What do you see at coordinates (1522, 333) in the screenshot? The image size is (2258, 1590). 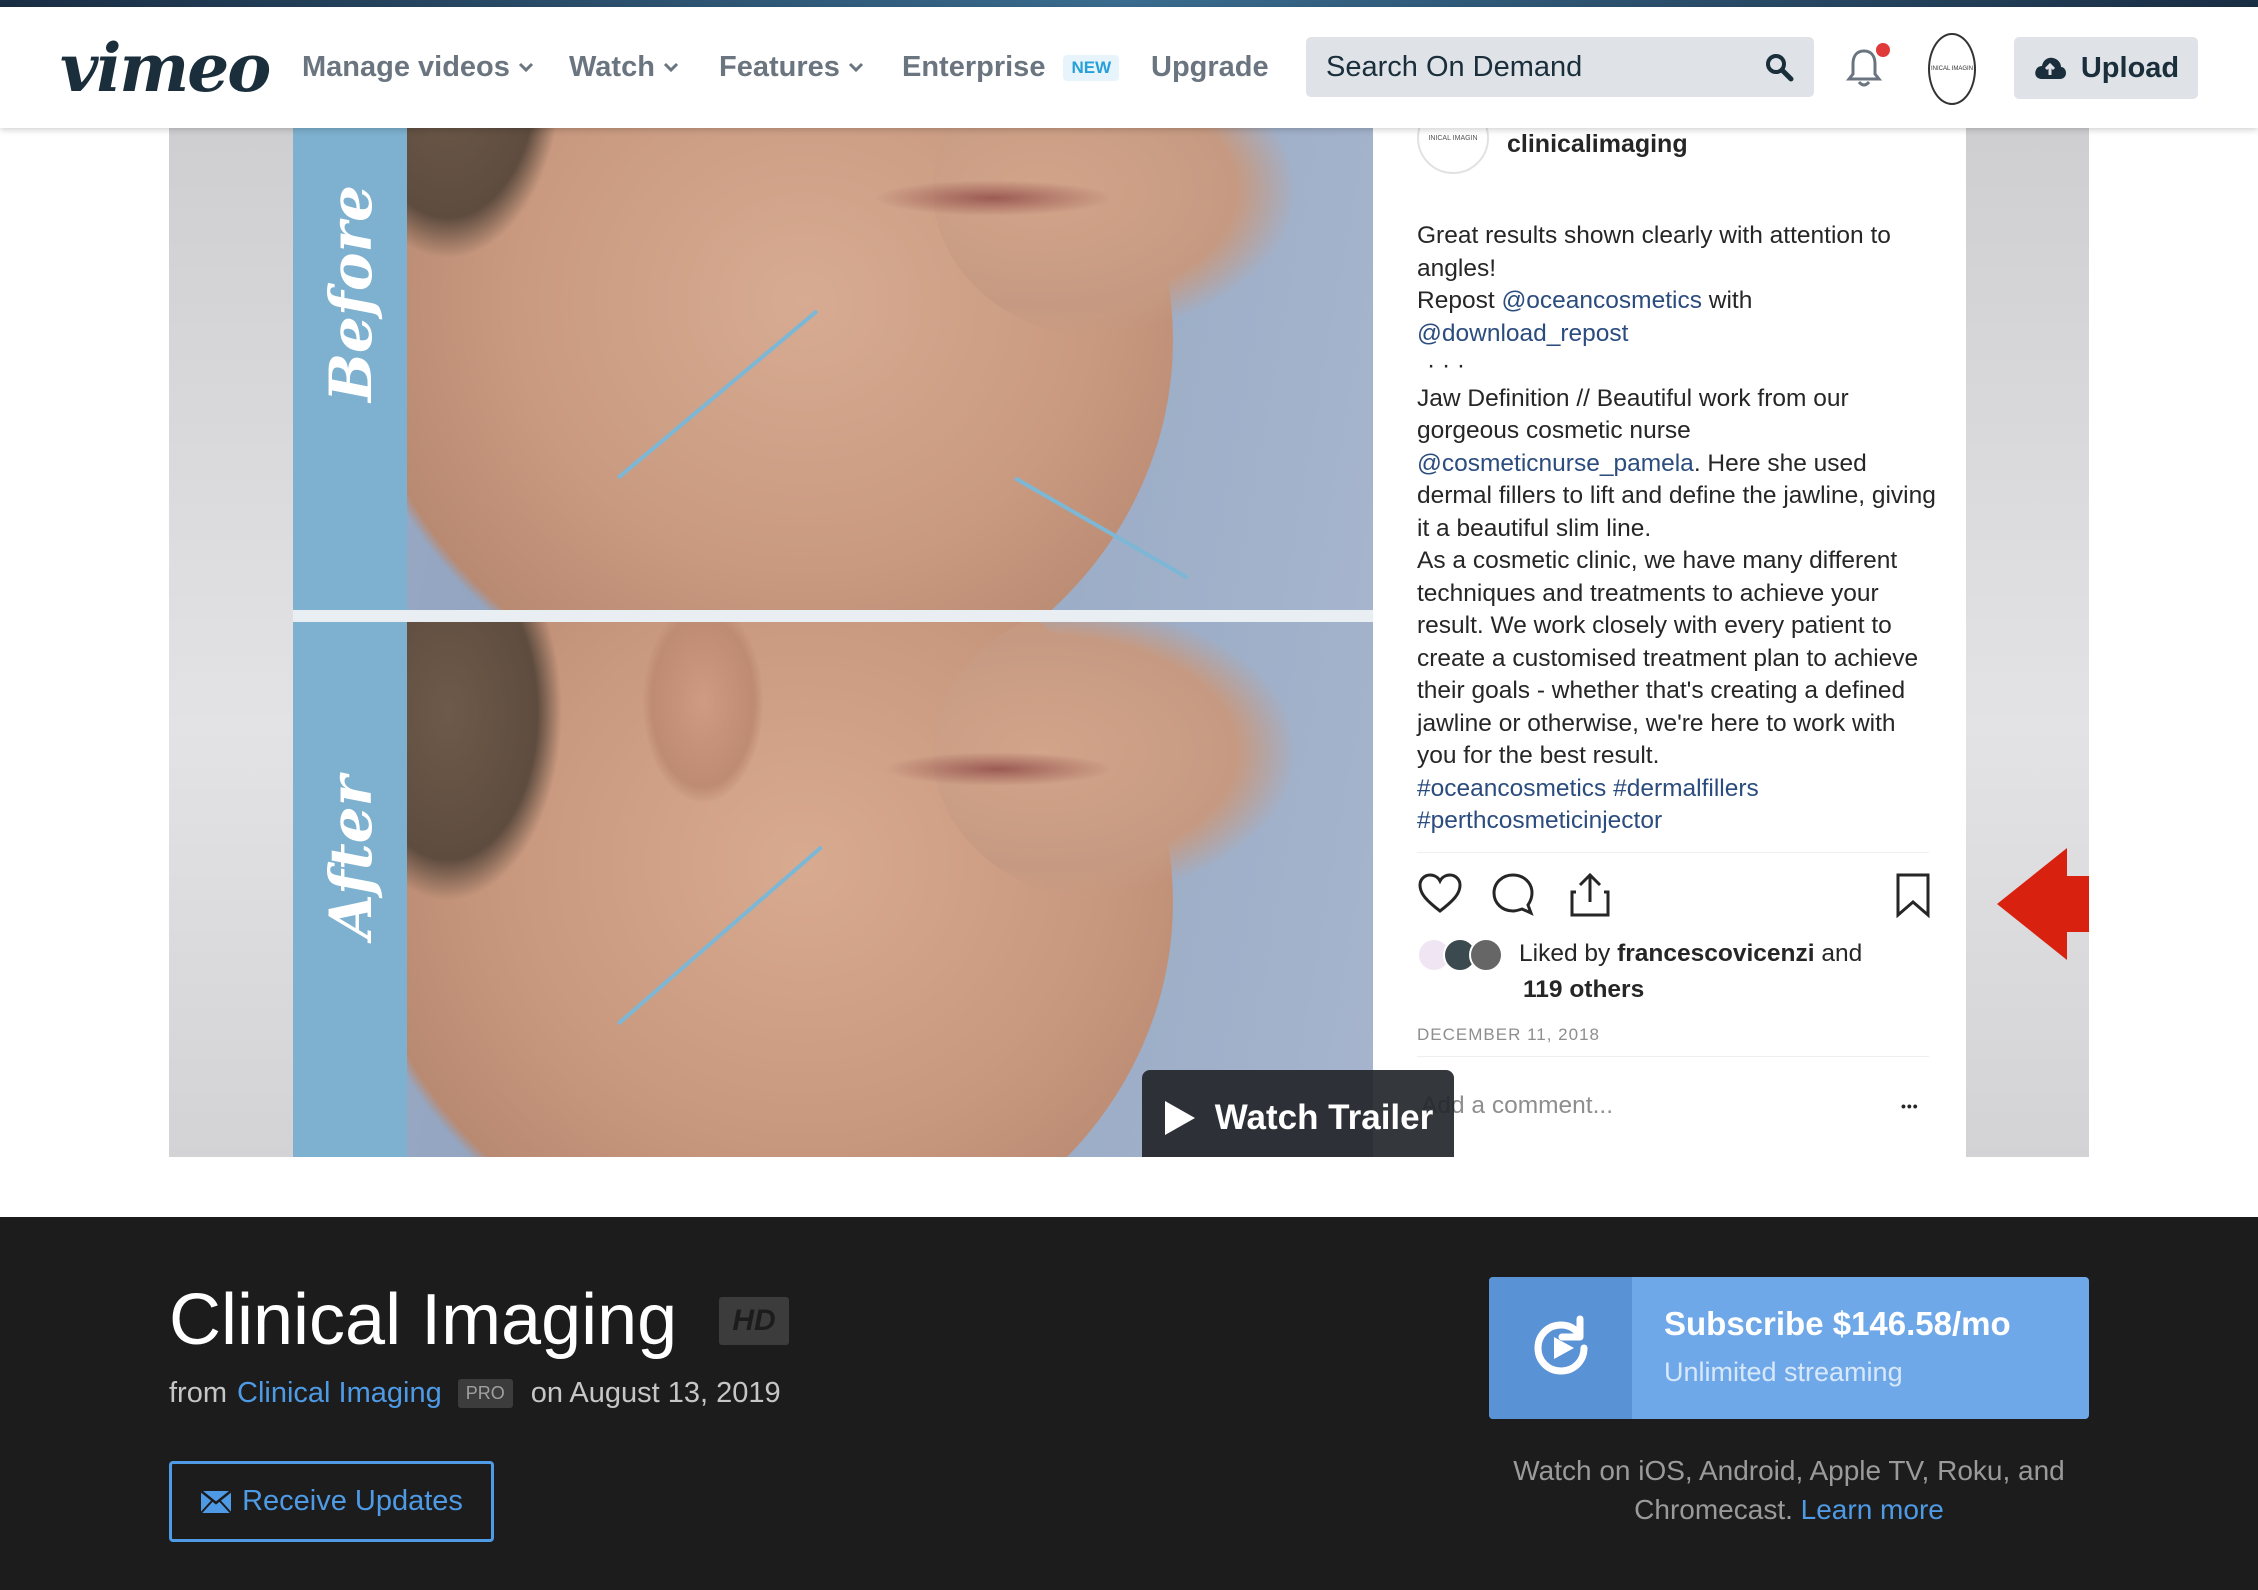 I see `mention-link: @download_repost` at bounding box center [1522, 333].